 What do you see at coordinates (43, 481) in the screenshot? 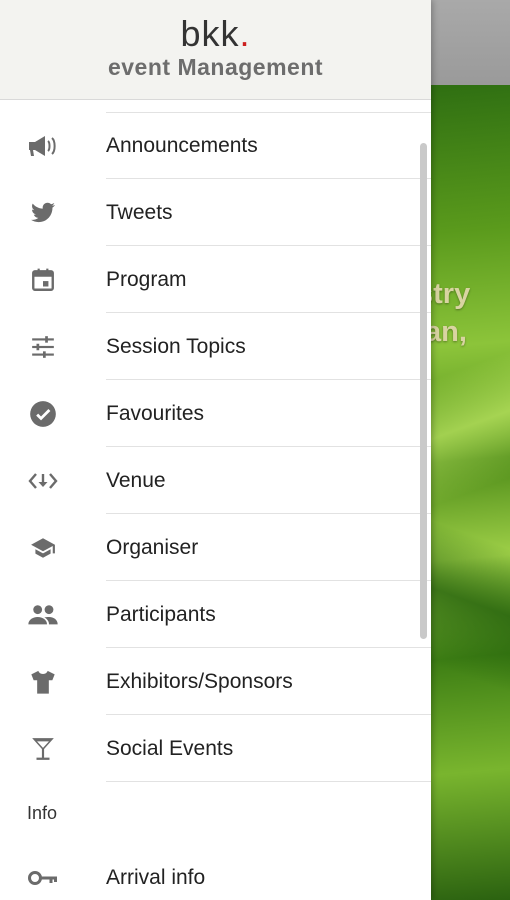
I see `venue-arrows-icon` at bounding box center [43, 481].